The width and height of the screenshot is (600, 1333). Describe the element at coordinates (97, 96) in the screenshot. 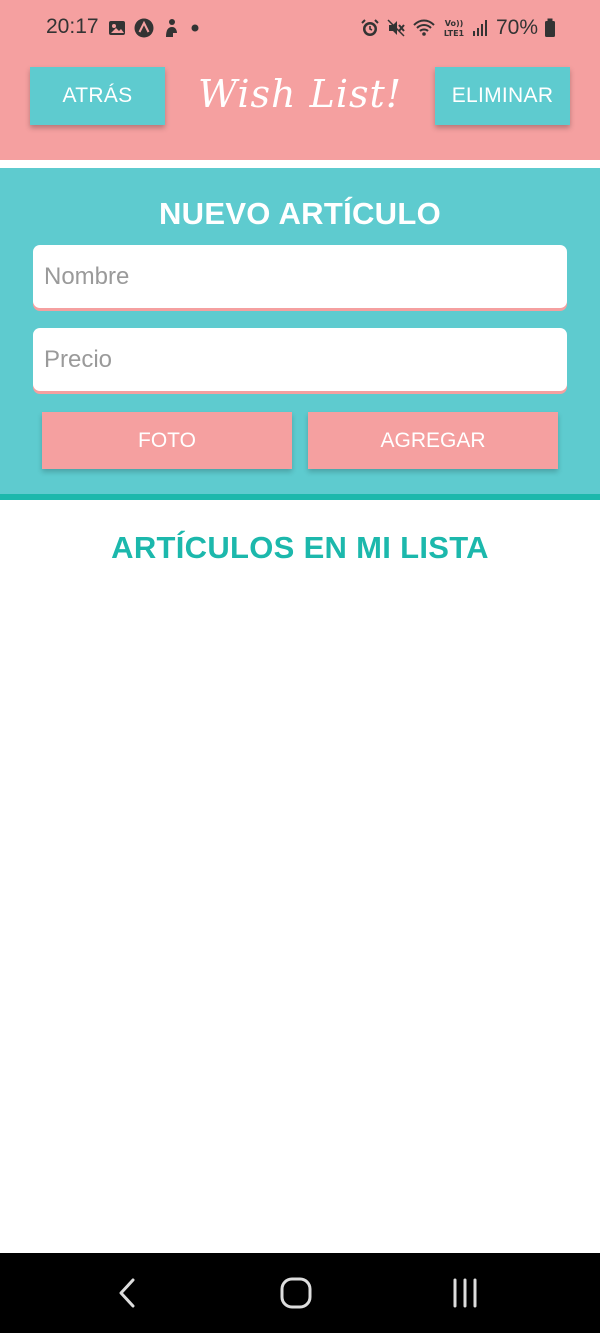

I see `back-button: ATRÁS` at that location.